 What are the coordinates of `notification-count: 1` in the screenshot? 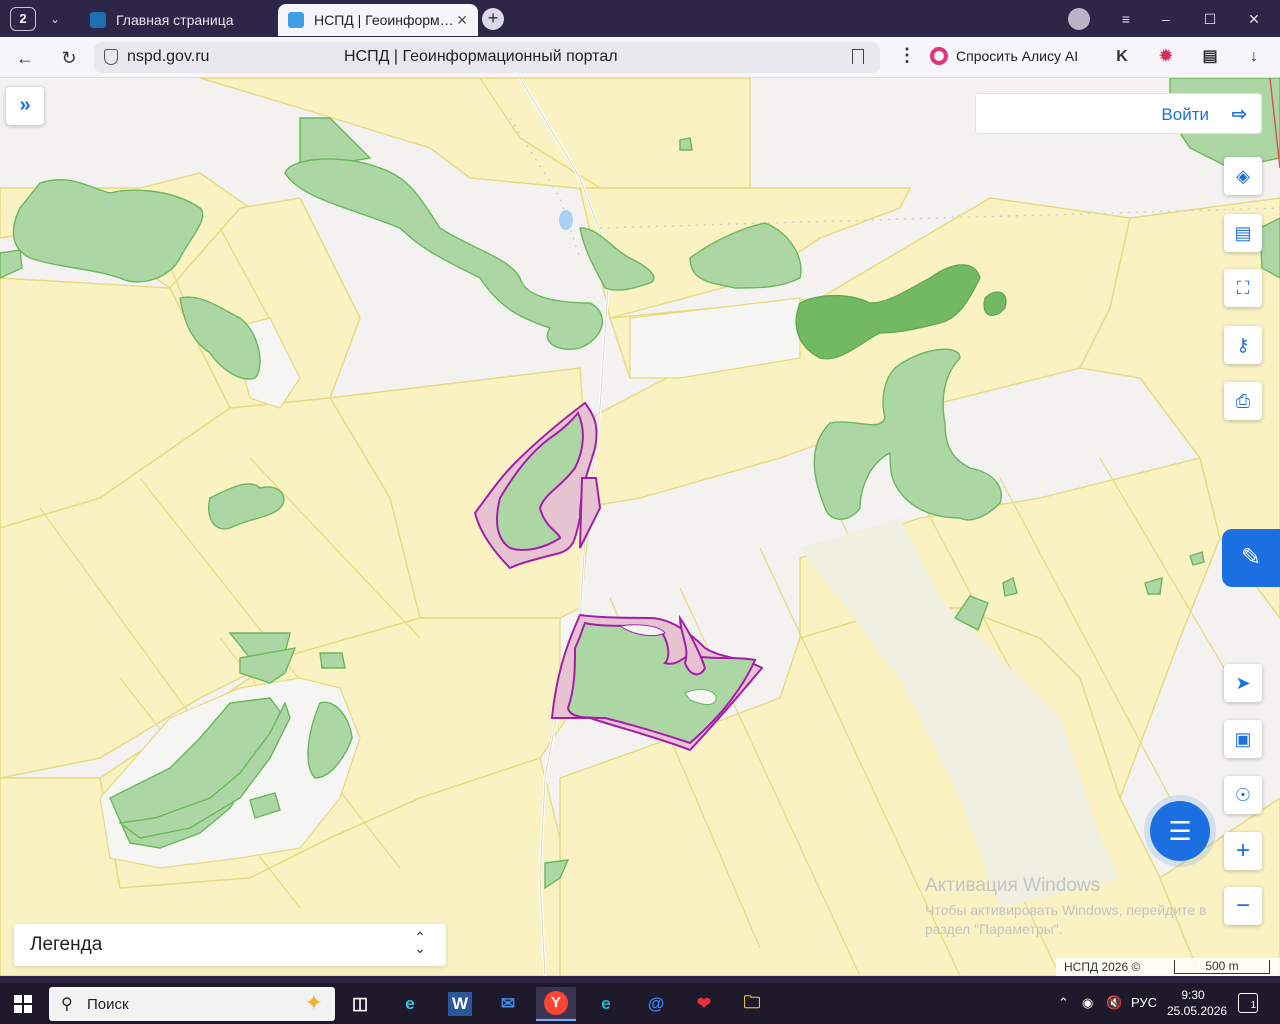 It's located at (1253, 1005).